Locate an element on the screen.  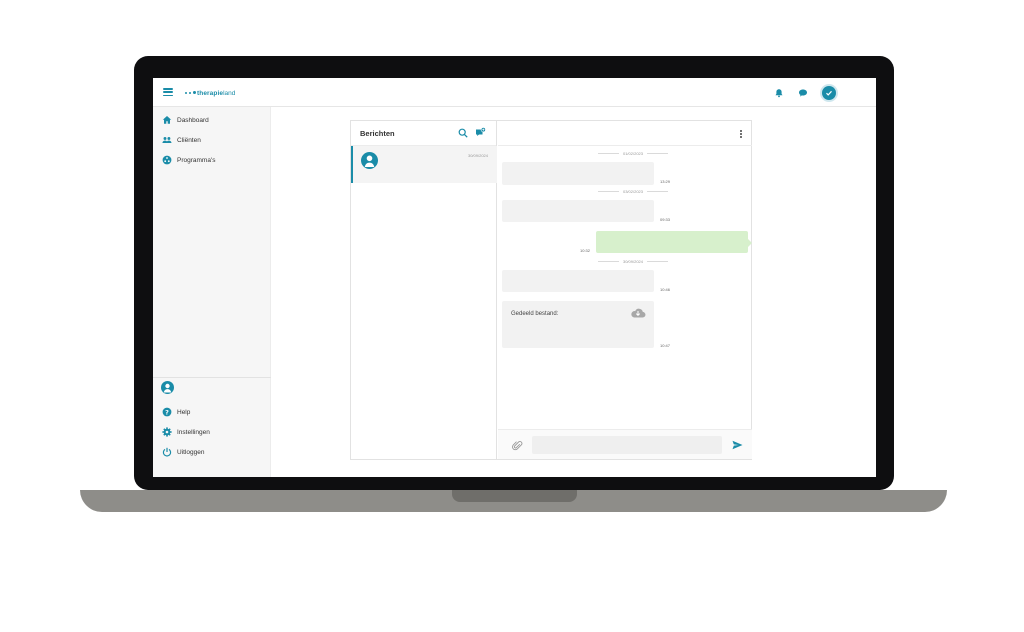
date-separator-label: 03/02/2023 is located at coordinates (633, 191).